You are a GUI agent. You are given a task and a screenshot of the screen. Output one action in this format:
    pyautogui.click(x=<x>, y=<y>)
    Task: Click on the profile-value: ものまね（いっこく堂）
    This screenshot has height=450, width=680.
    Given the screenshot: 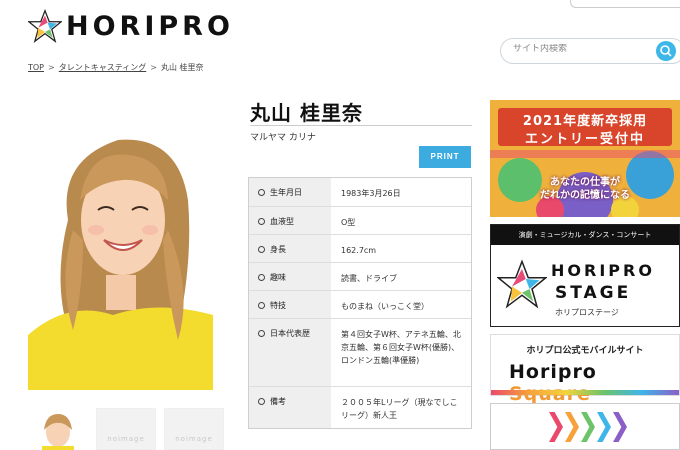 What is the action you would take?
    pyautogui.click(x=385, y=306)
    